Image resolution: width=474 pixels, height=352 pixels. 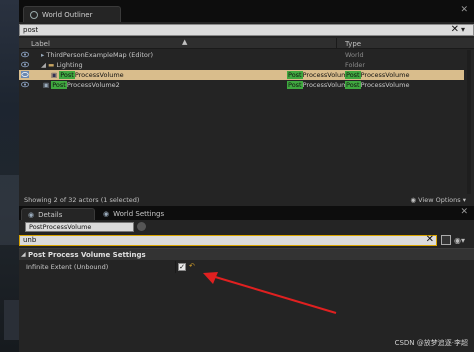 I want to click on column-label: Label, so click(x=40, y=44).